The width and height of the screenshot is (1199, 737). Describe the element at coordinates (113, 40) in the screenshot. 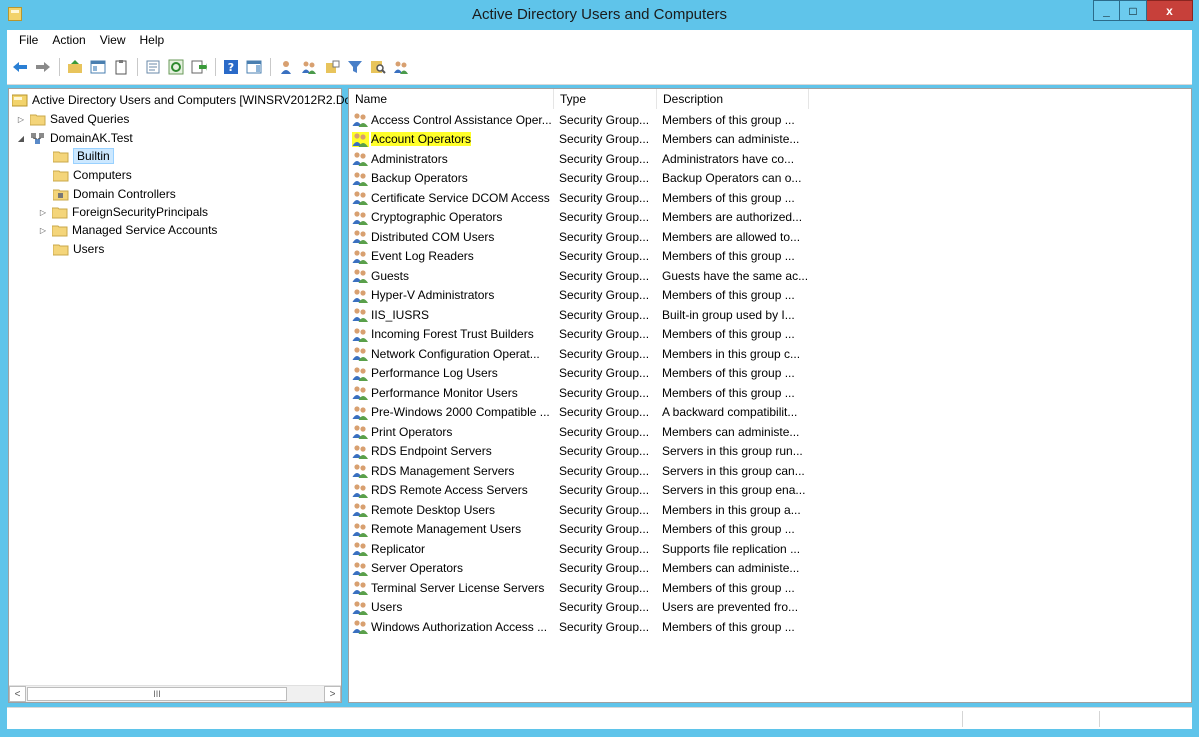

I see `menu-view: View` at that location.